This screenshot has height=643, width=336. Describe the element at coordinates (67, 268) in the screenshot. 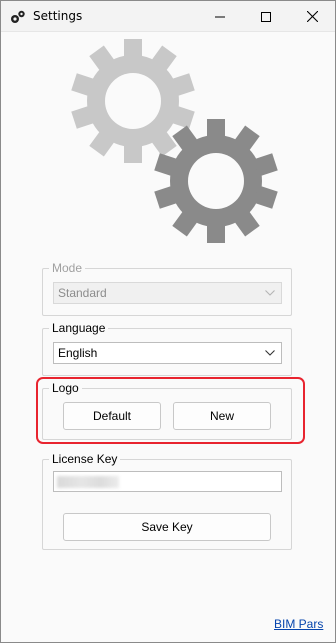

I see `mode-label: Mode` at that location.